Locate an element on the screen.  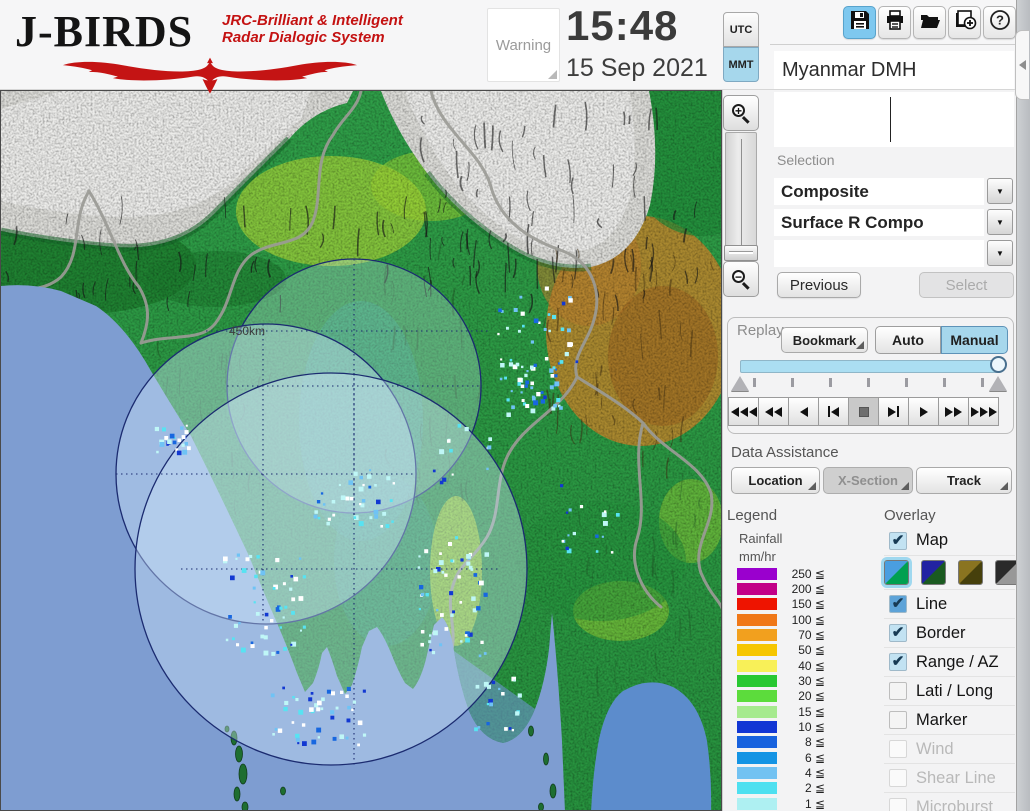
legend-value-label: 70 ≦ is located at coordinates (811, 635).